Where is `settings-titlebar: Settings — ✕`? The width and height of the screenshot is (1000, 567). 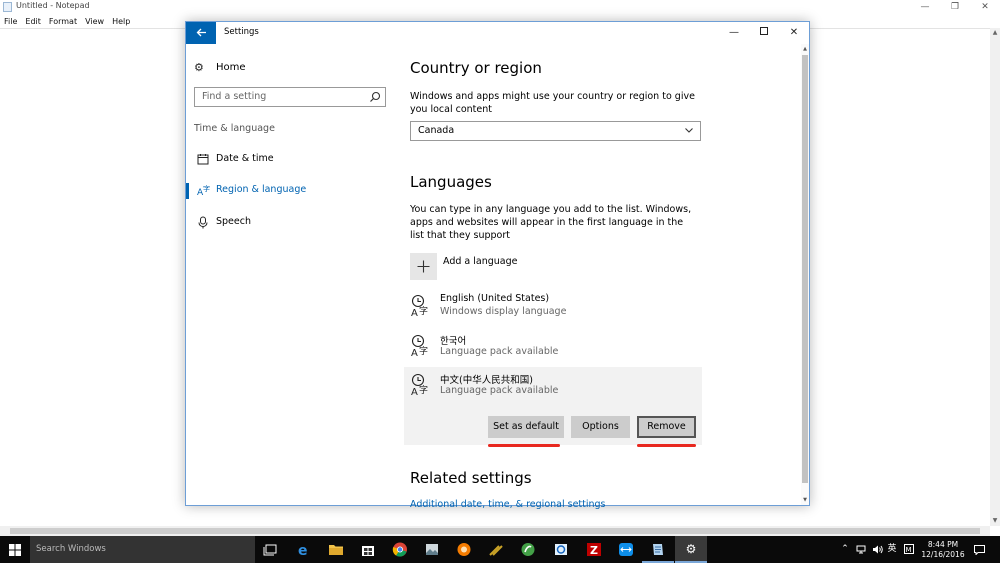
settings-titlebar: Settings — ✕ is located at coordinates (497, 33).